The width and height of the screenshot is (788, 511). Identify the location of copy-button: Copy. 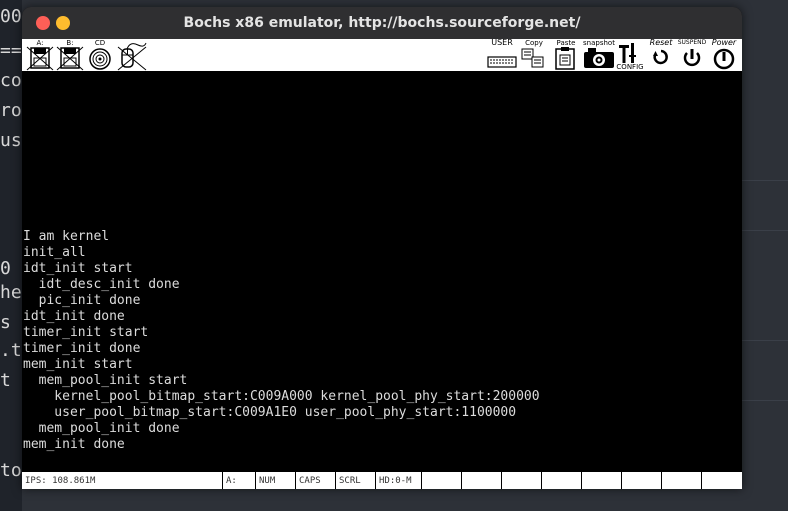
(534, 55).